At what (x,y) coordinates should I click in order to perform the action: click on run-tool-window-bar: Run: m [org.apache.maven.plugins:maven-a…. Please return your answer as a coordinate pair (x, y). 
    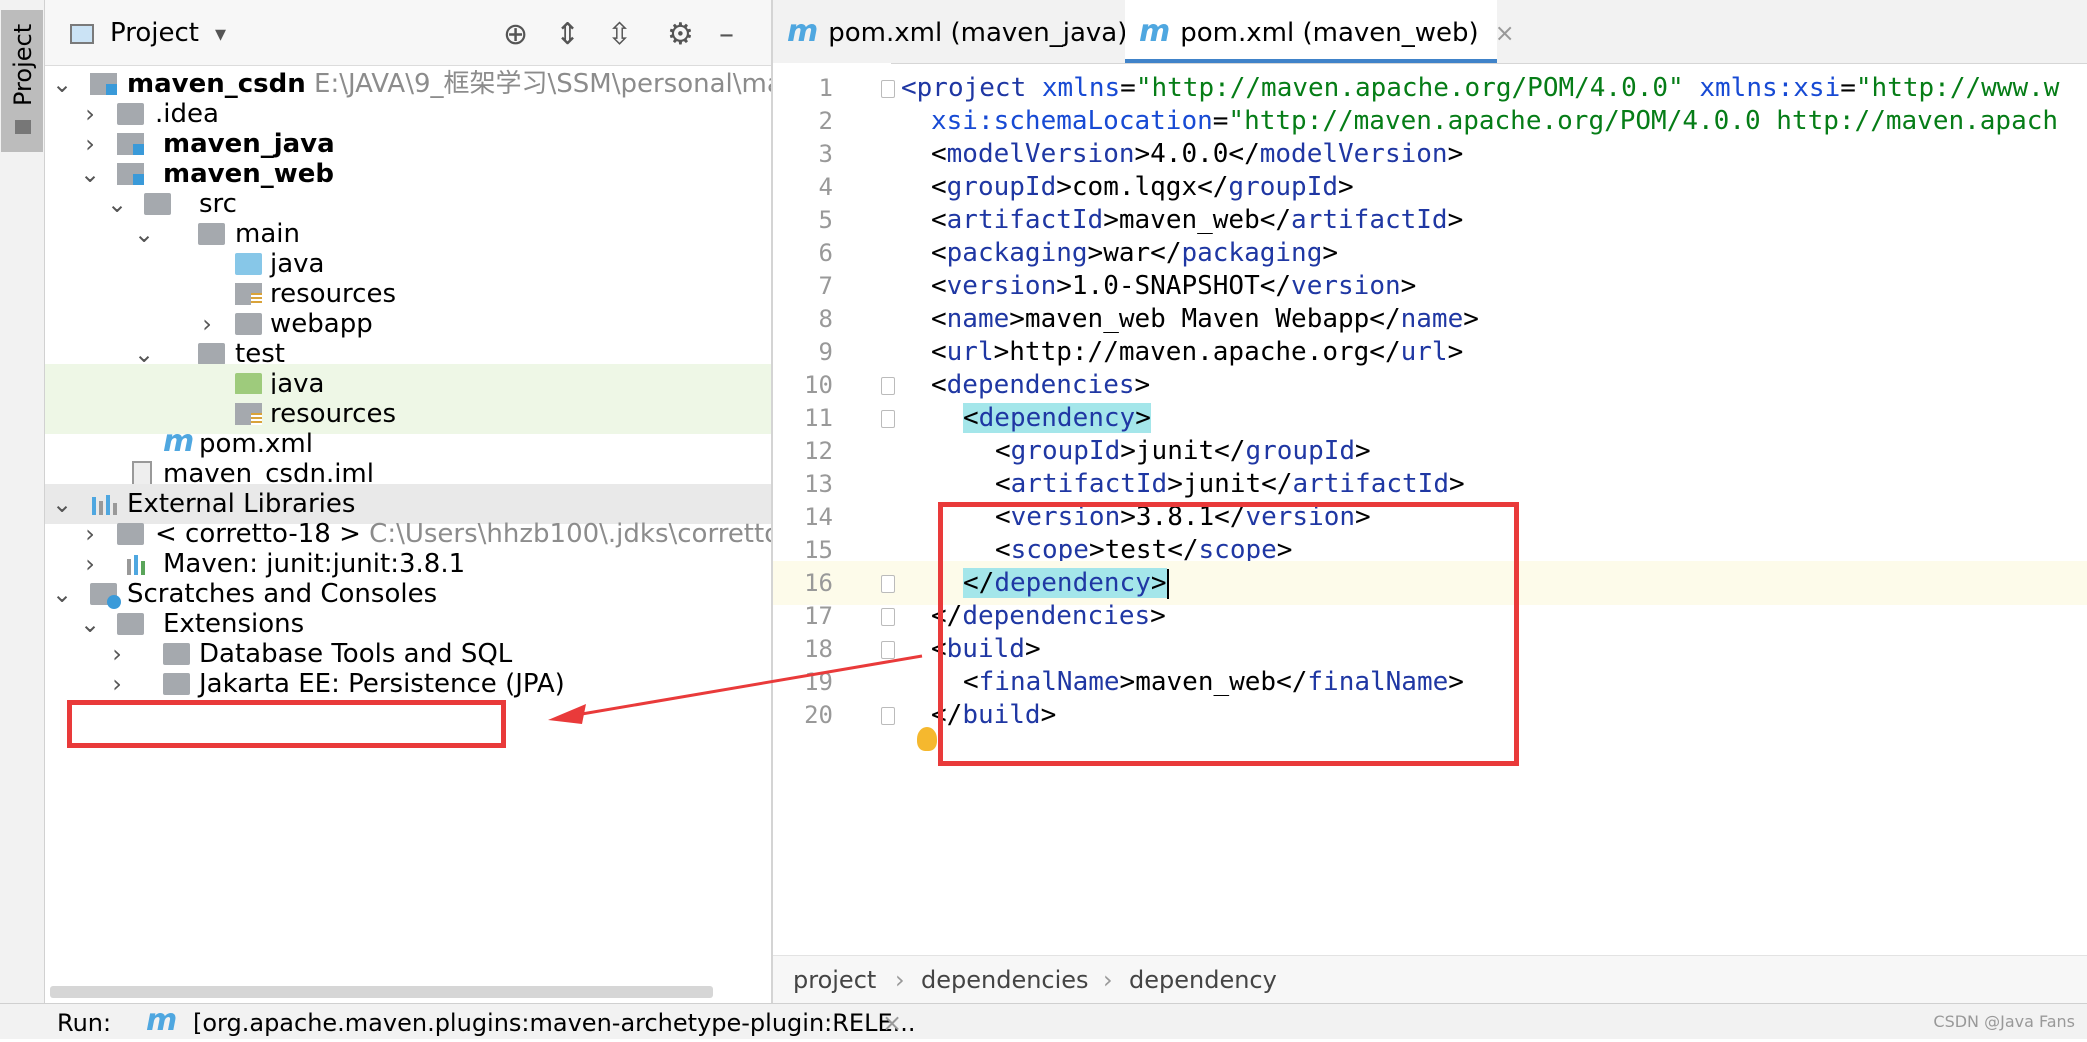
    Looking at the image, I should click on (1043, 1021).